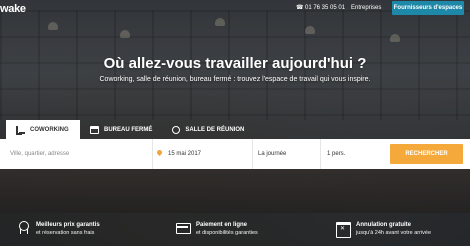  Describe the element at coordinates (23, 228) in the screenshot. I see `medal-icon` at that location.